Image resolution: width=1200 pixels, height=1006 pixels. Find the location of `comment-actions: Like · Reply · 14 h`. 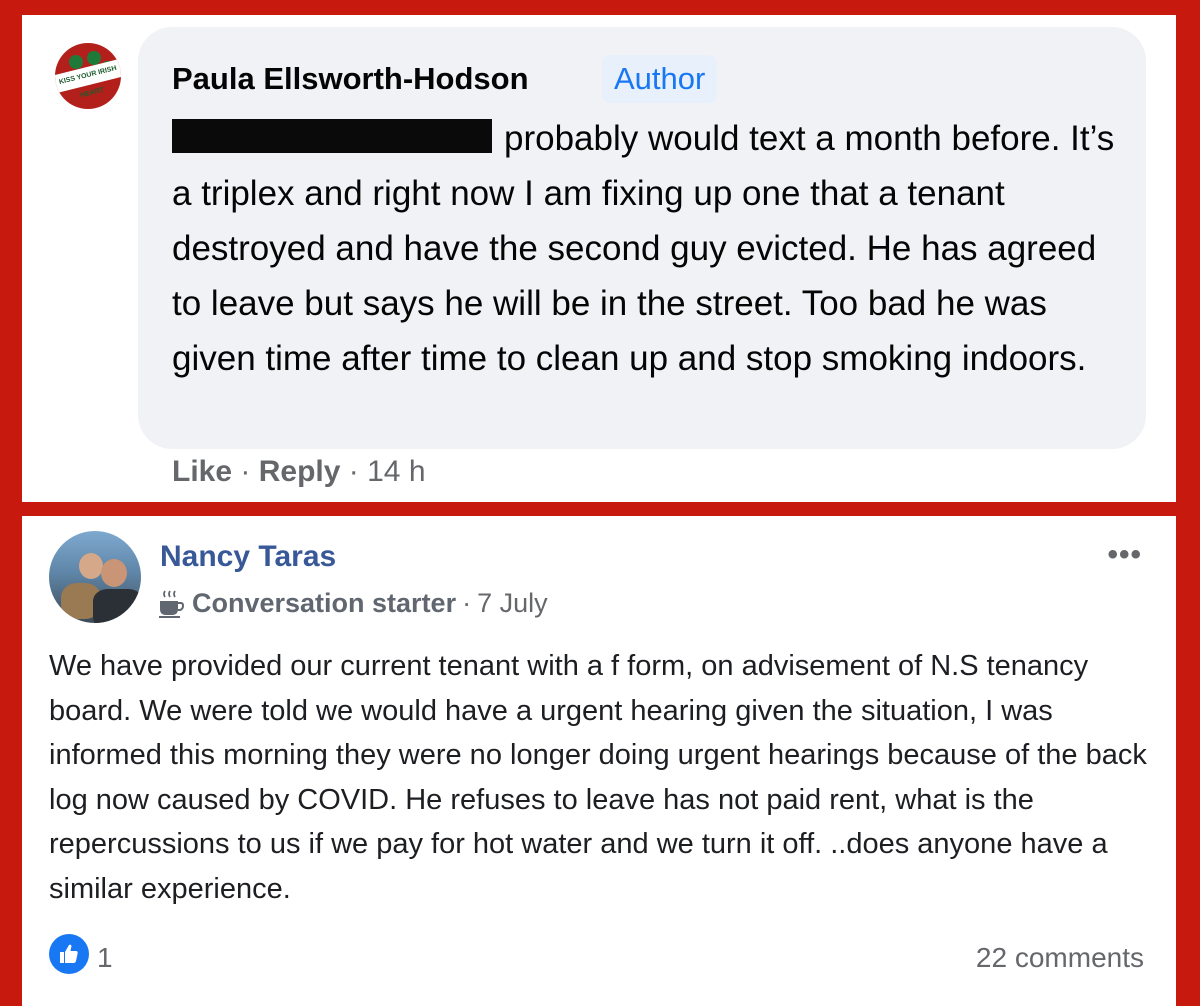

comment-actions: Like · Reply · 14 h is located at coordinates (299, 472).